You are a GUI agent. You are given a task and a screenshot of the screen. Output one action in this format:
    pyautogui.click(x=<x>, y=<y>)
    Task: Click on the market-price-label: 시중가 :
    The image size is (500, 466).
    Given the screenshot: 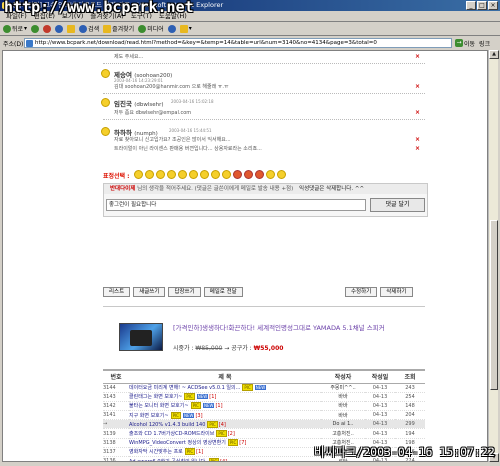 What is the action you would take?
    pyautogui.click(x=183, y=348)
    